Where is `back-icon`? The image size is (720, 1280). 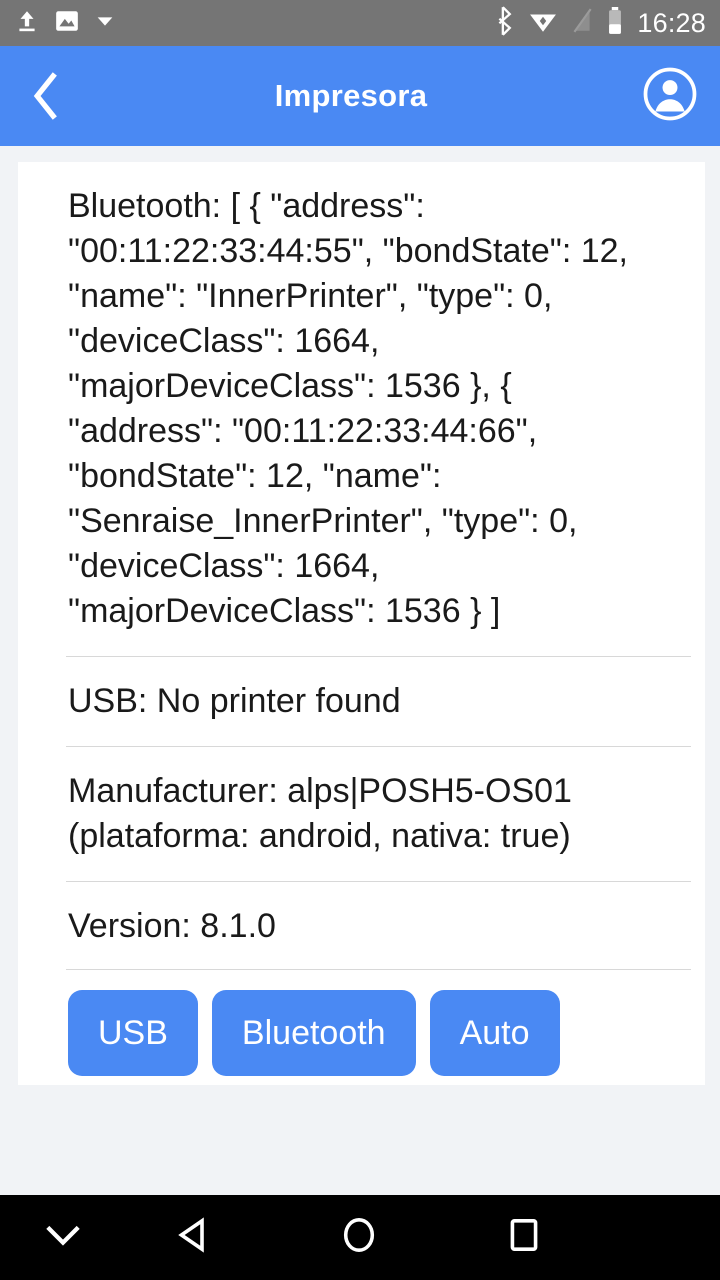 back-icon is located at coordinates (193, 1237).